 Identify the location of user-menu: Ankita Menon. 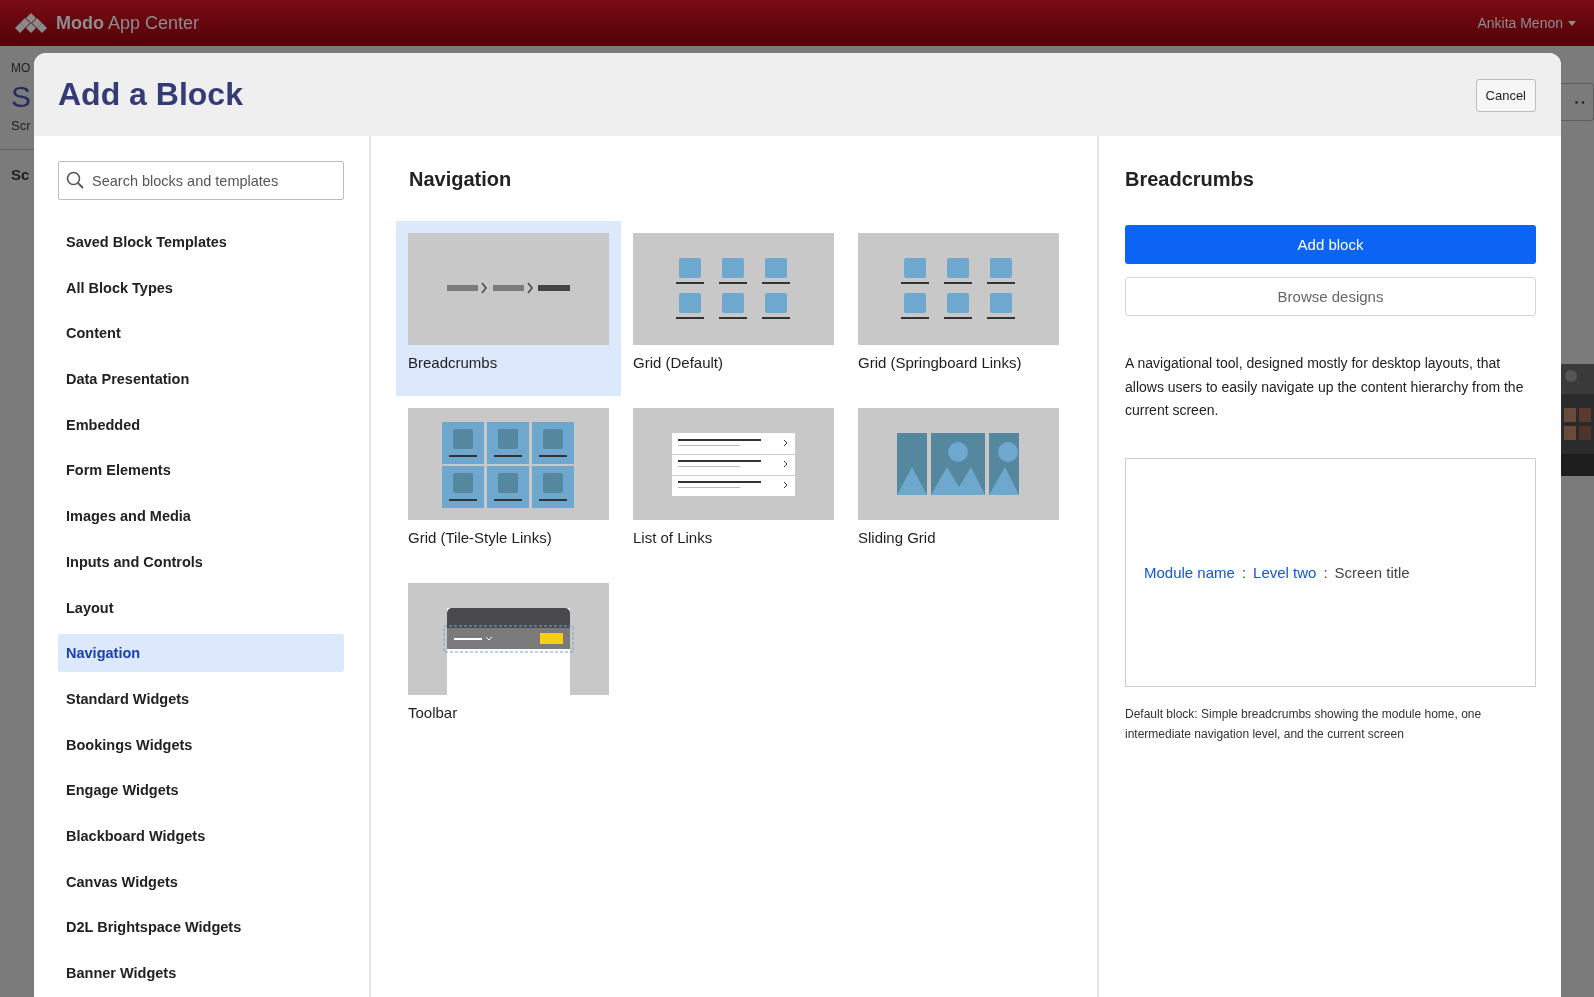
(1526, 23).